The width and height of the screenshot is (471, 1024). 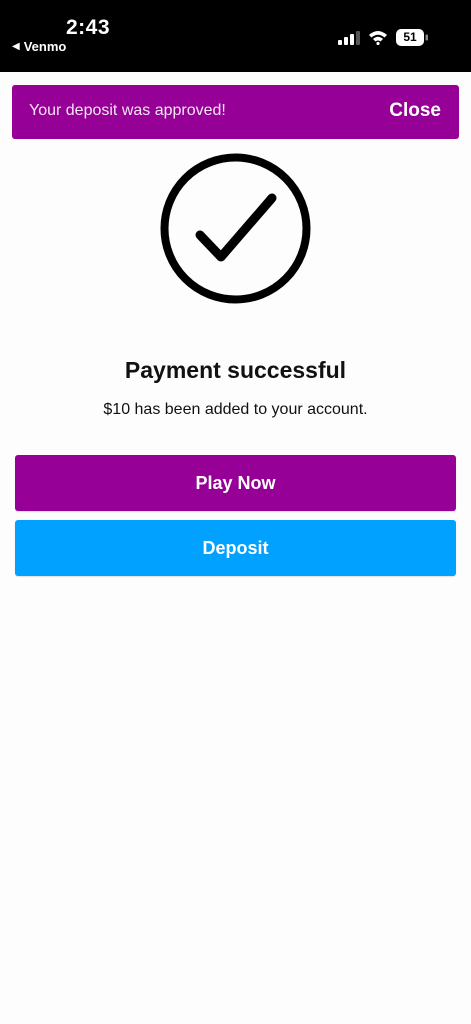 I want to click on banner-message: Your deposit was approved!, so click(x=127, y=110).